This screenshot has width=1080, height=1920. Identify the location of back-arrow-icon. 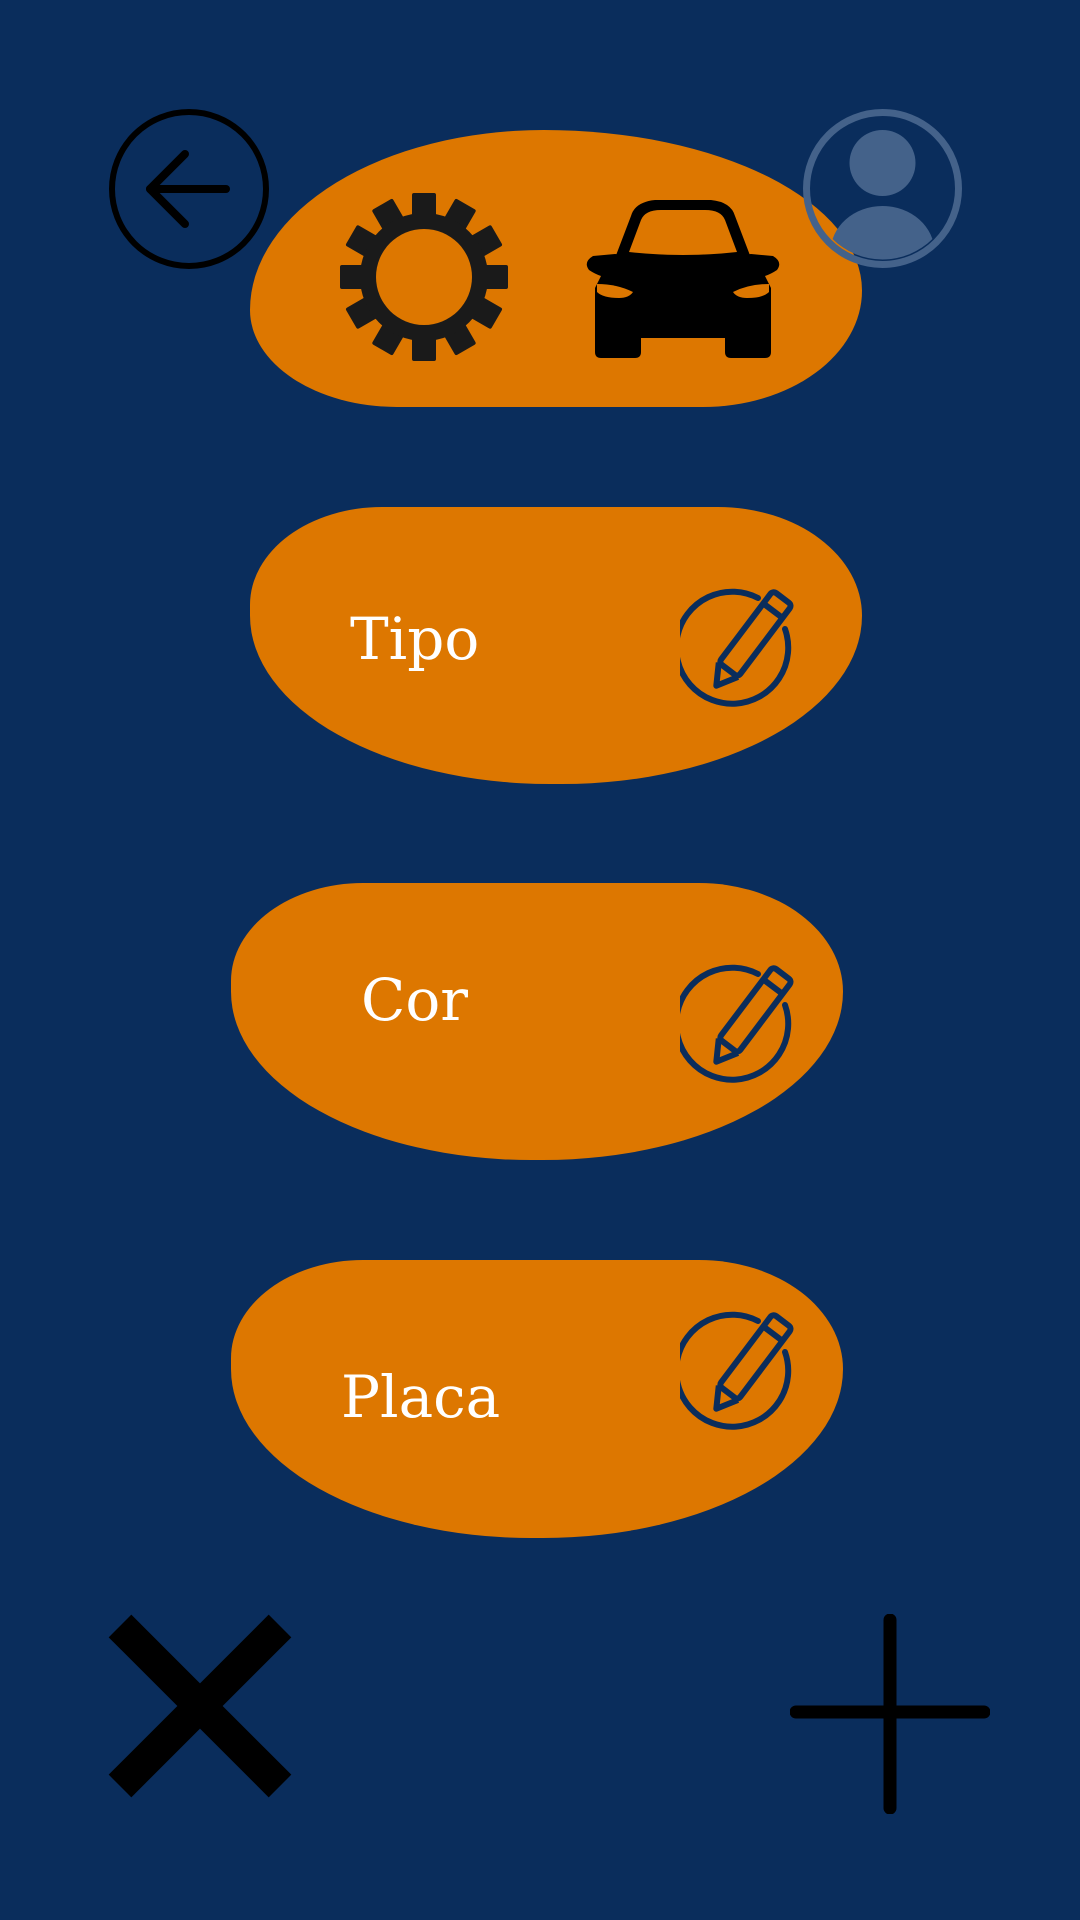
(189, 189).